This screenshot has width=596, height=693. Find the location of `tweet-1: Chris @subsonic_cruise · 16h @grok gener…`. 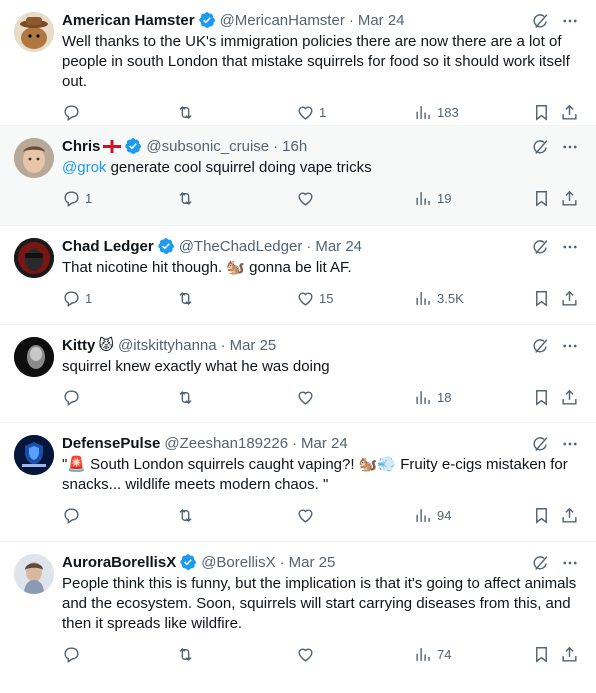

tweet-1: Chris @subsonic_cruise · 16h @grok gener… is located at coordinates (298, 176).